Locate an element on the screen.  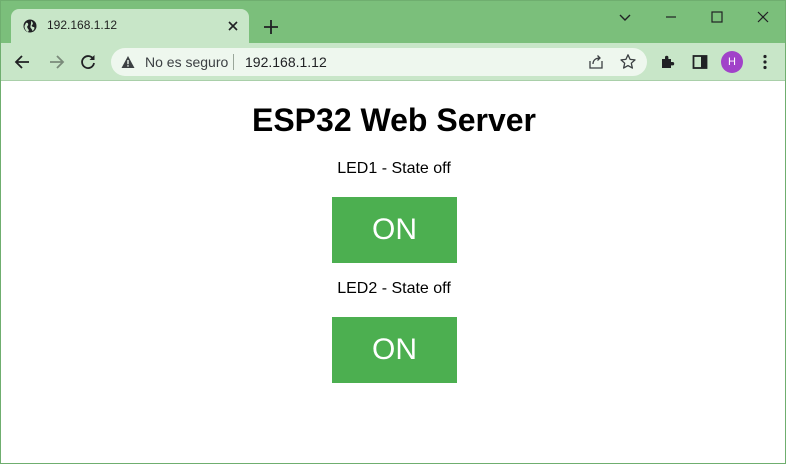
chevron-down-icon is located at coordinates (625, 17).